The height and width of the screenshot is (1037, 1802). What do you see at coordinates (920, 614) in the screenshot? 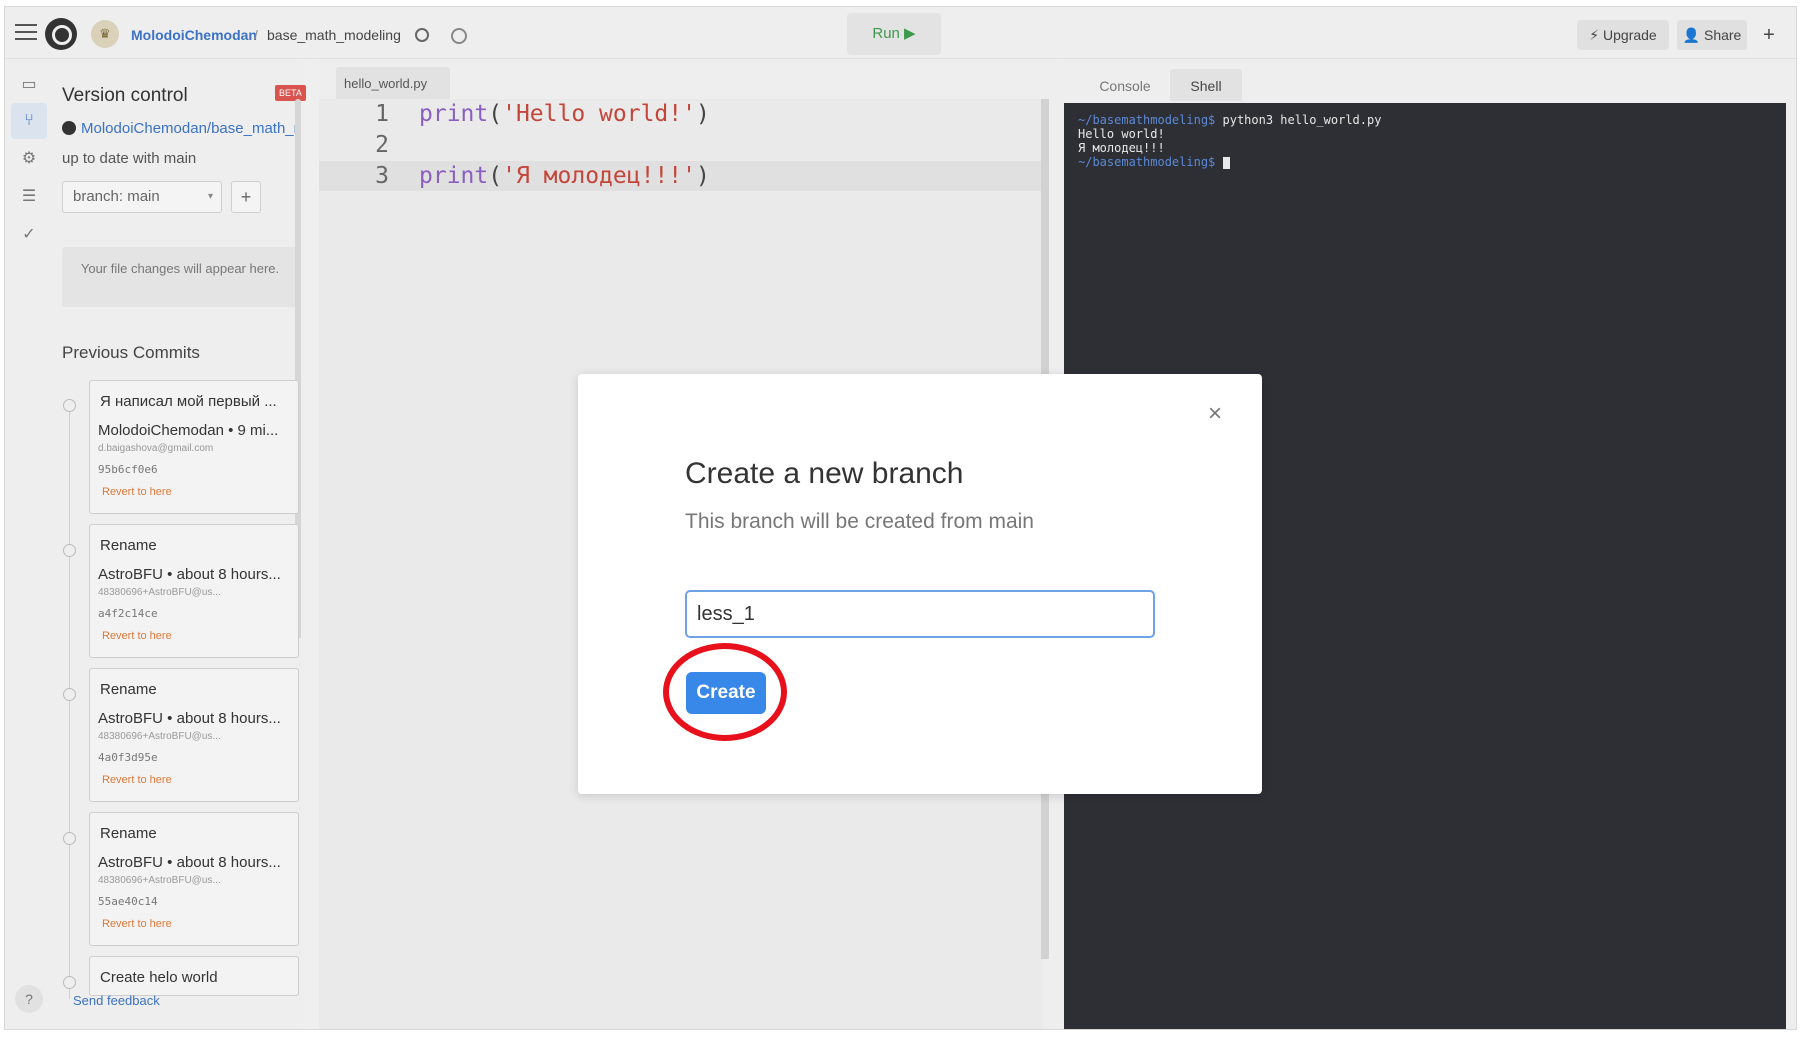
I see `branch-name-input` at bounding box center [920, 614].